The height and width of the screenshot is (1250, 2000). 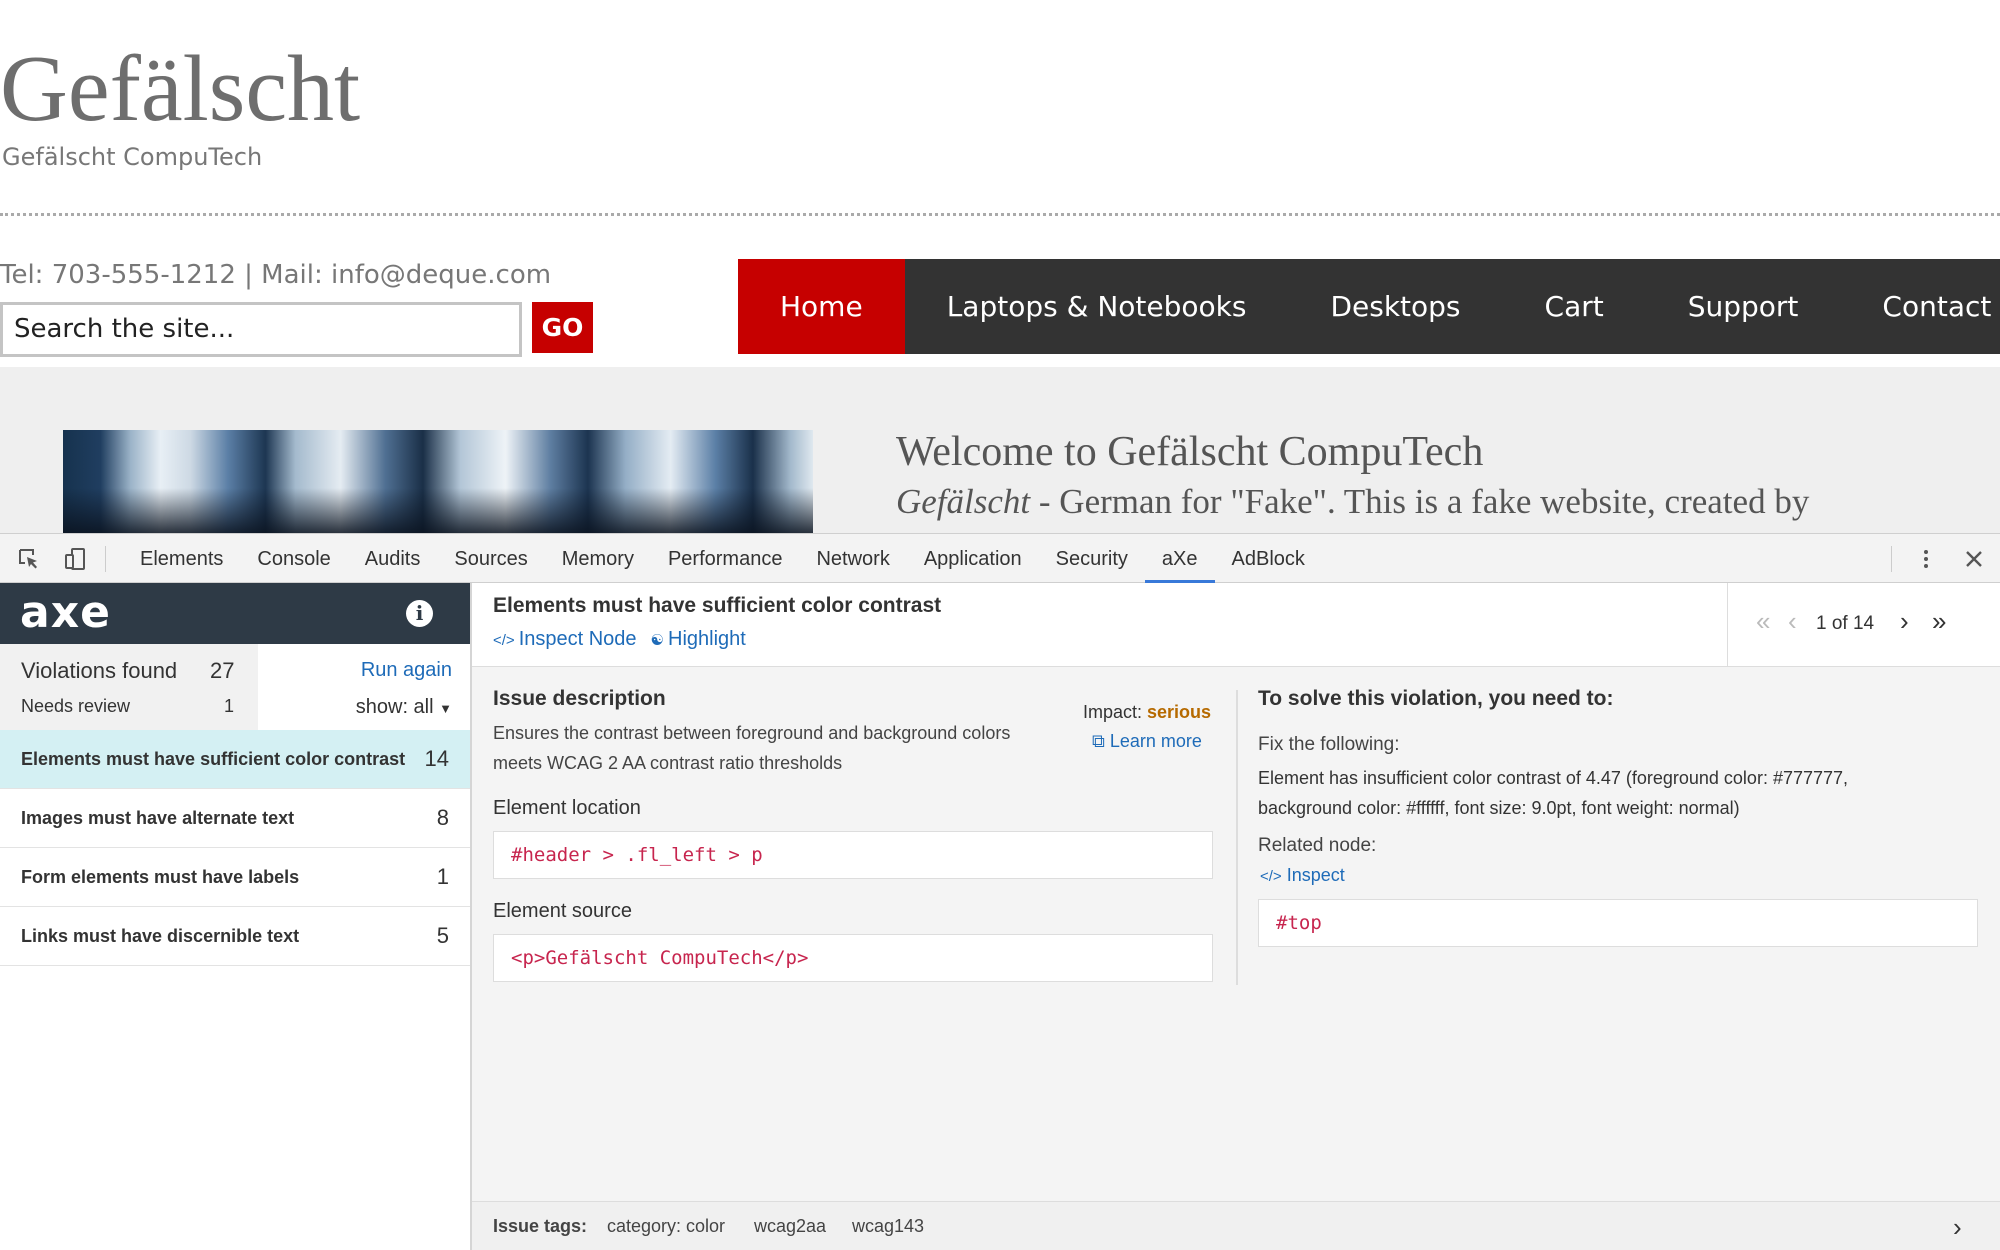 I want to click on tab-security: Security, so click(x=1092, y=558).